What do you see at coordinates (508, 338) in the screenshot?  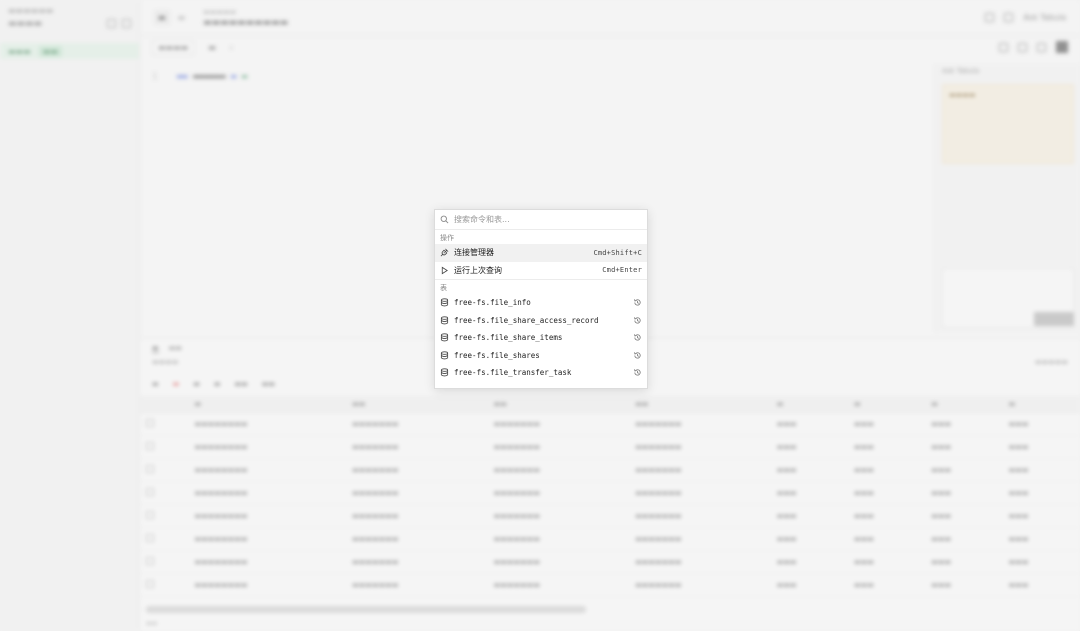 I see `table-label: free-fs.file_share_items` at bounding box center [508, 338].